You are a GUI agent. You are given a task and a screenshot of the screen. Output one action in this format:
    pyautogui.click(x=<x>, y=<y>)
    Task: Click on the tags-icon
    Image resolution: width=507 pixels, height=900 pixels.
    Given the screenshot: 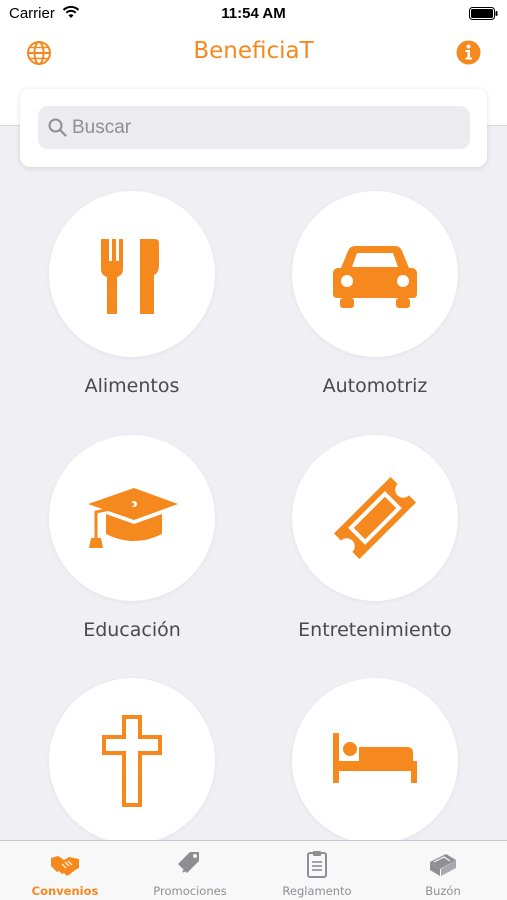 What is the action you would take?
    pyautogui.click(x=188, y=862)
    